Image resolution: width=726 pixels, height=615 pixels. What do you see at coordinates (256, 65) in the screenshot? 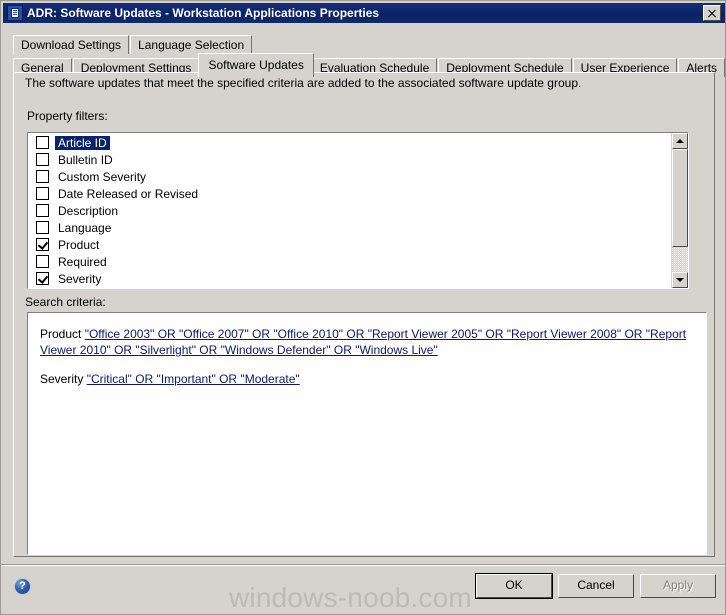
I see `tab-software-updates: Software Updates` at bounding box center [256, 65].